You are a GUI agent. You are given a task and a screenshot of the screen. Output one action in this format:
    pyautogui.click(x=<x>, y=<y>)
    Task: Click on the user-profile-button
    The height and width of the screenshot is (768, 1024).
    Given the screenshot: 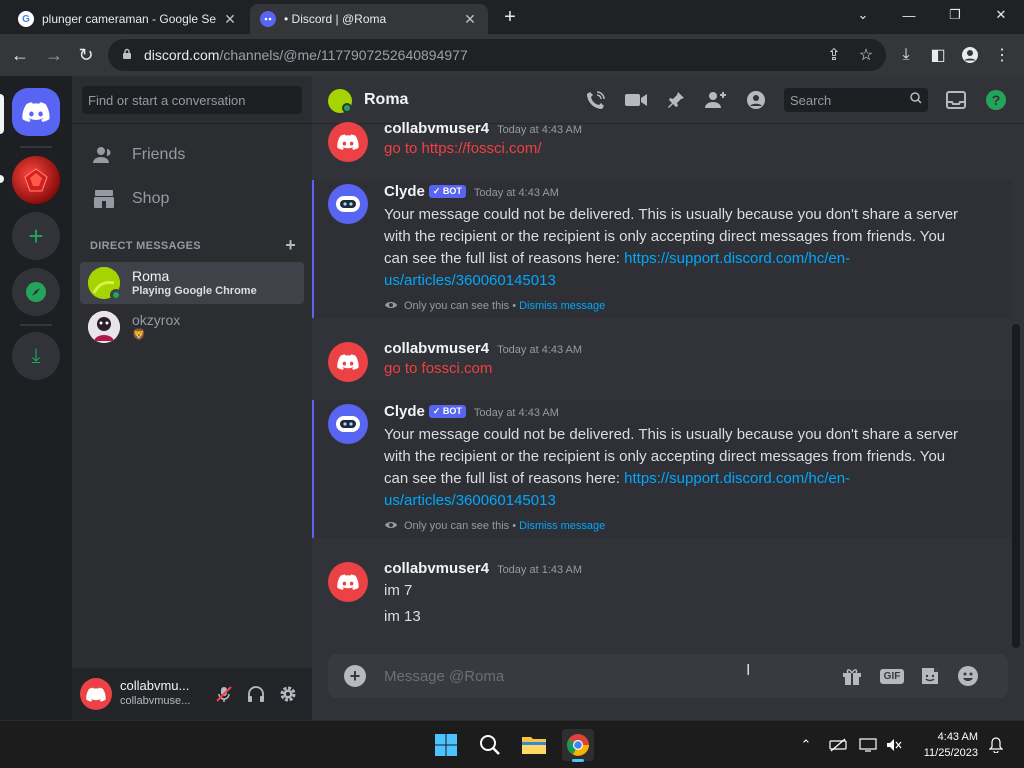 What is the action you would take?
    pyautogui.click(x=756, y=100)
    